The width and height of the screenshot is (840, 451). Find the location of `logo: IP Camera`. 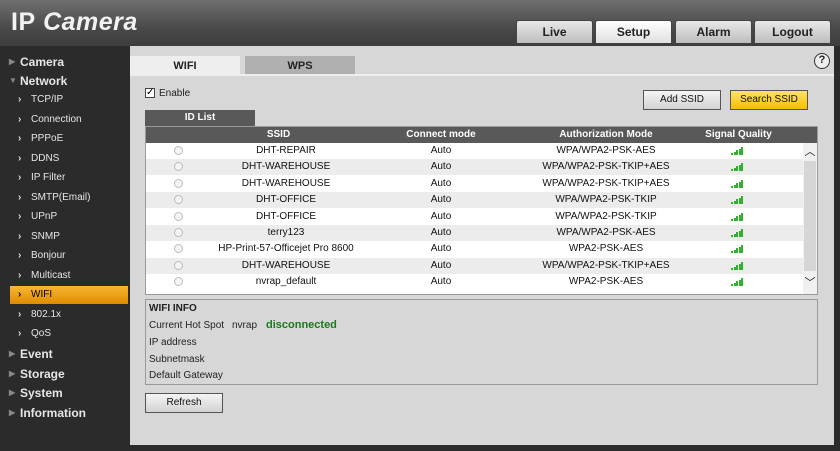

logo: IP Camera is located at coordinates (74, 22).